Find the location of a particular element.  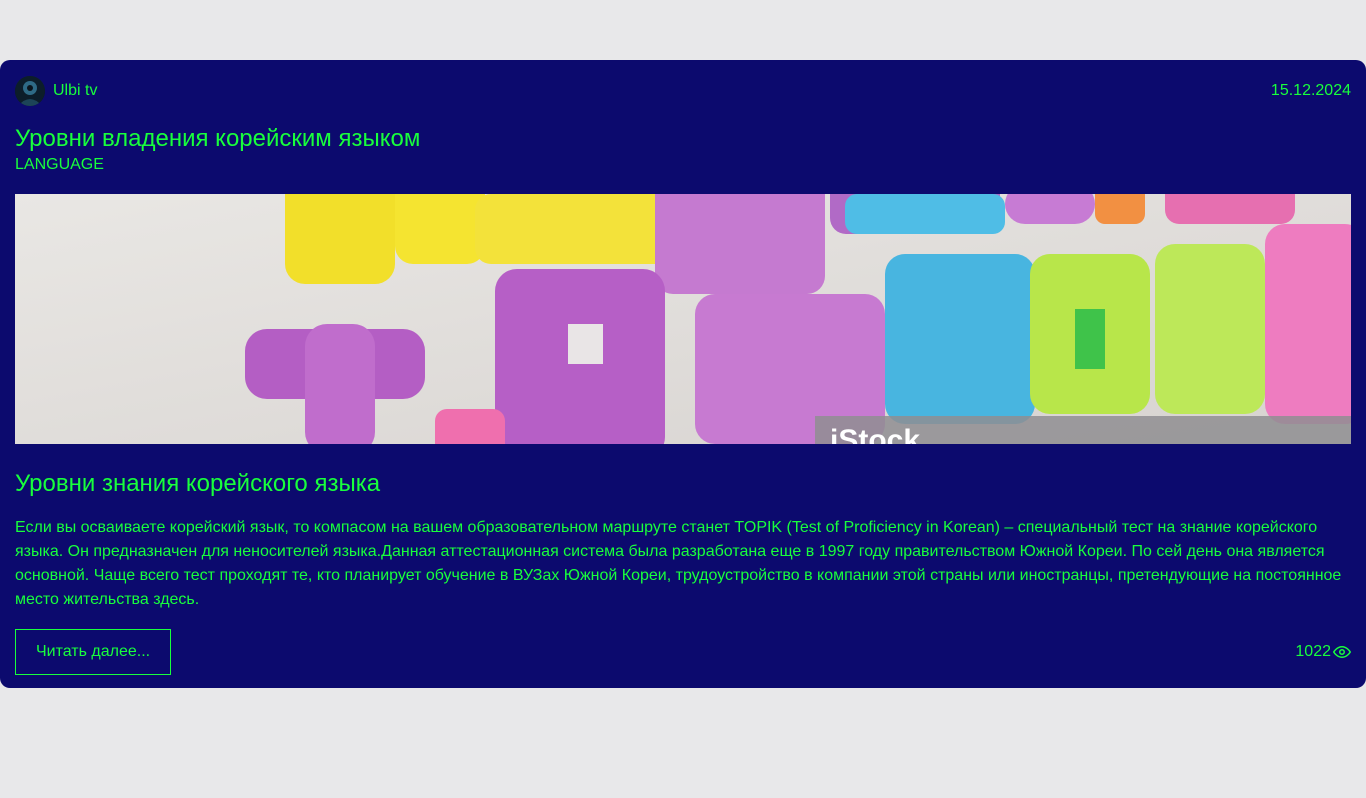

post-subtitle: Уровни знания корейского языка is located at coordinates (198, 483).